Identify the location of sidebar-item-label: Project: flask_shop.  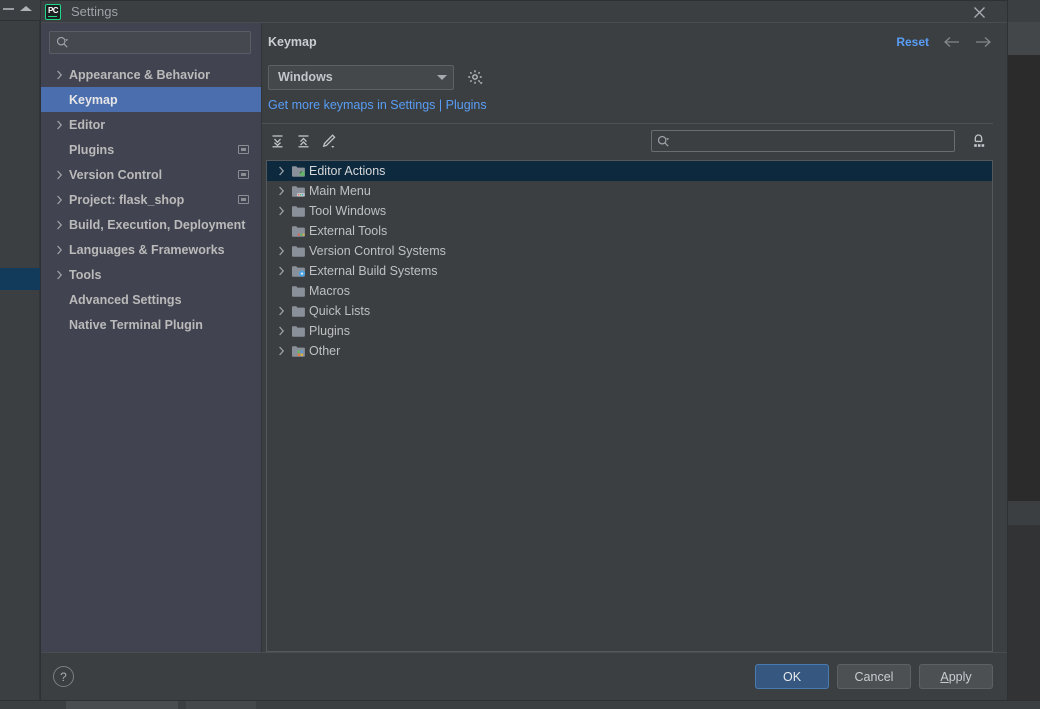
(127, 199).